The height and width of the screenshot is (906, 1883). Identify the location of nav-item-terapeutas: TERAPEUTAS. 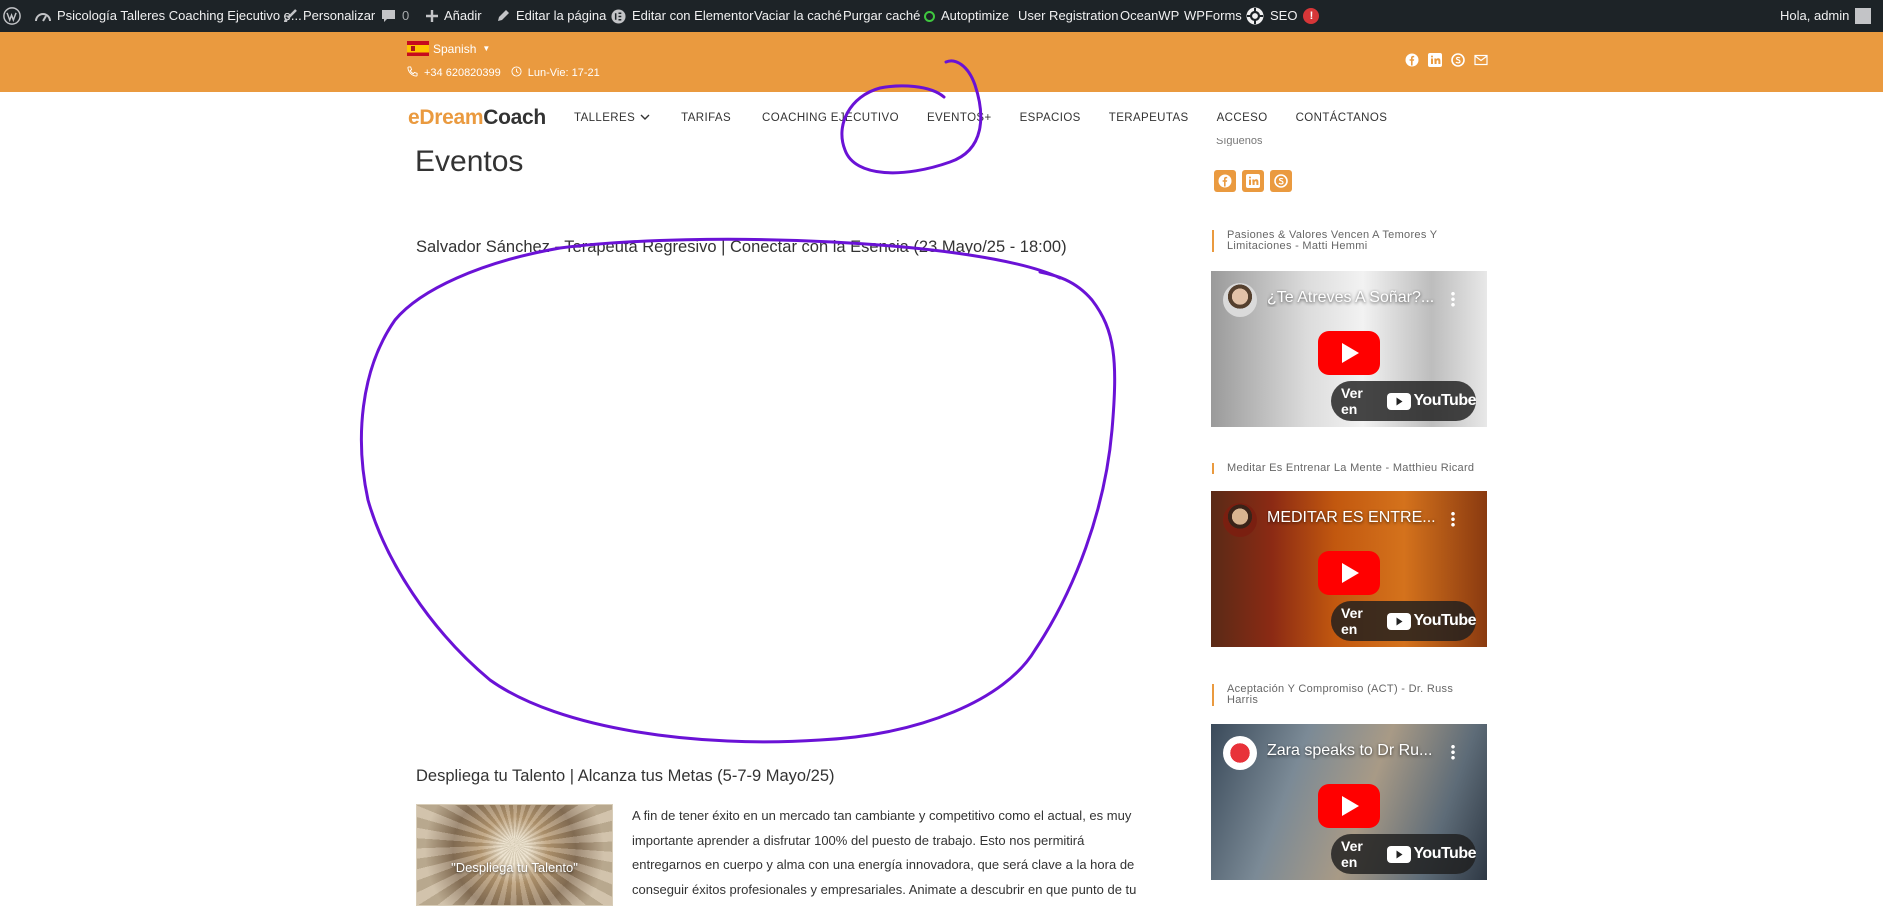
(1149, 118).